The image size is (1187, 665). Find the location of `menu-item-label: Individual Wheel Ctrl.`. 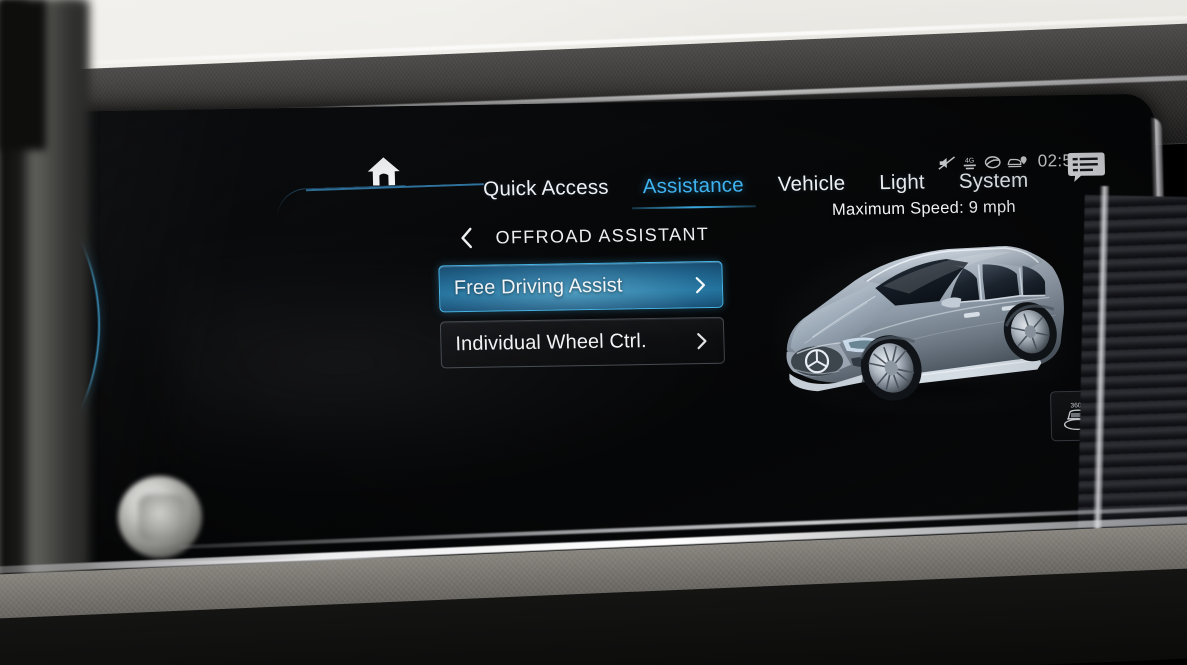

menu-item-label: Individual Wheel Ctrl. is located at coordinates (551, 343).